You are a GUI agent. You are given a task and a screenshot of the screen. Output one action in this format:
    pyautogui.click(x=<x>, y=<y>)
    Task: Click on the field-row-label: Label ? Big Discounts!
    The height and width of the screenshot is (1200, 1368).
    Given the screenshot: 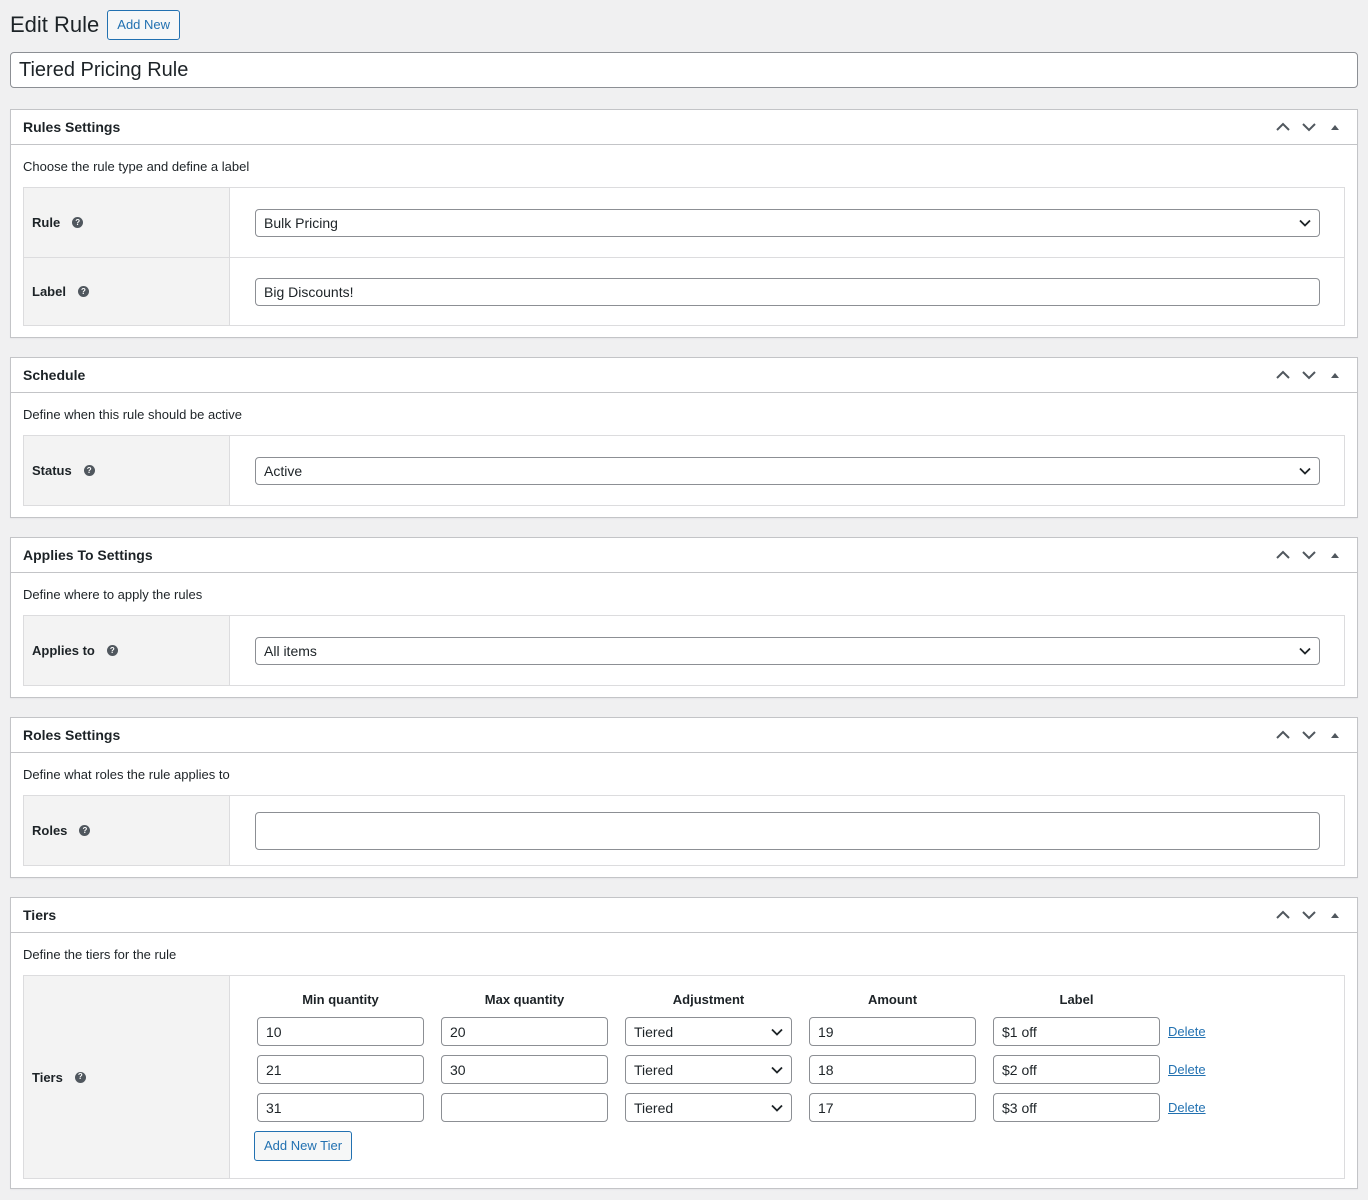 What is the action you would take?
    pyautogui.click(x=684, y=291)
    